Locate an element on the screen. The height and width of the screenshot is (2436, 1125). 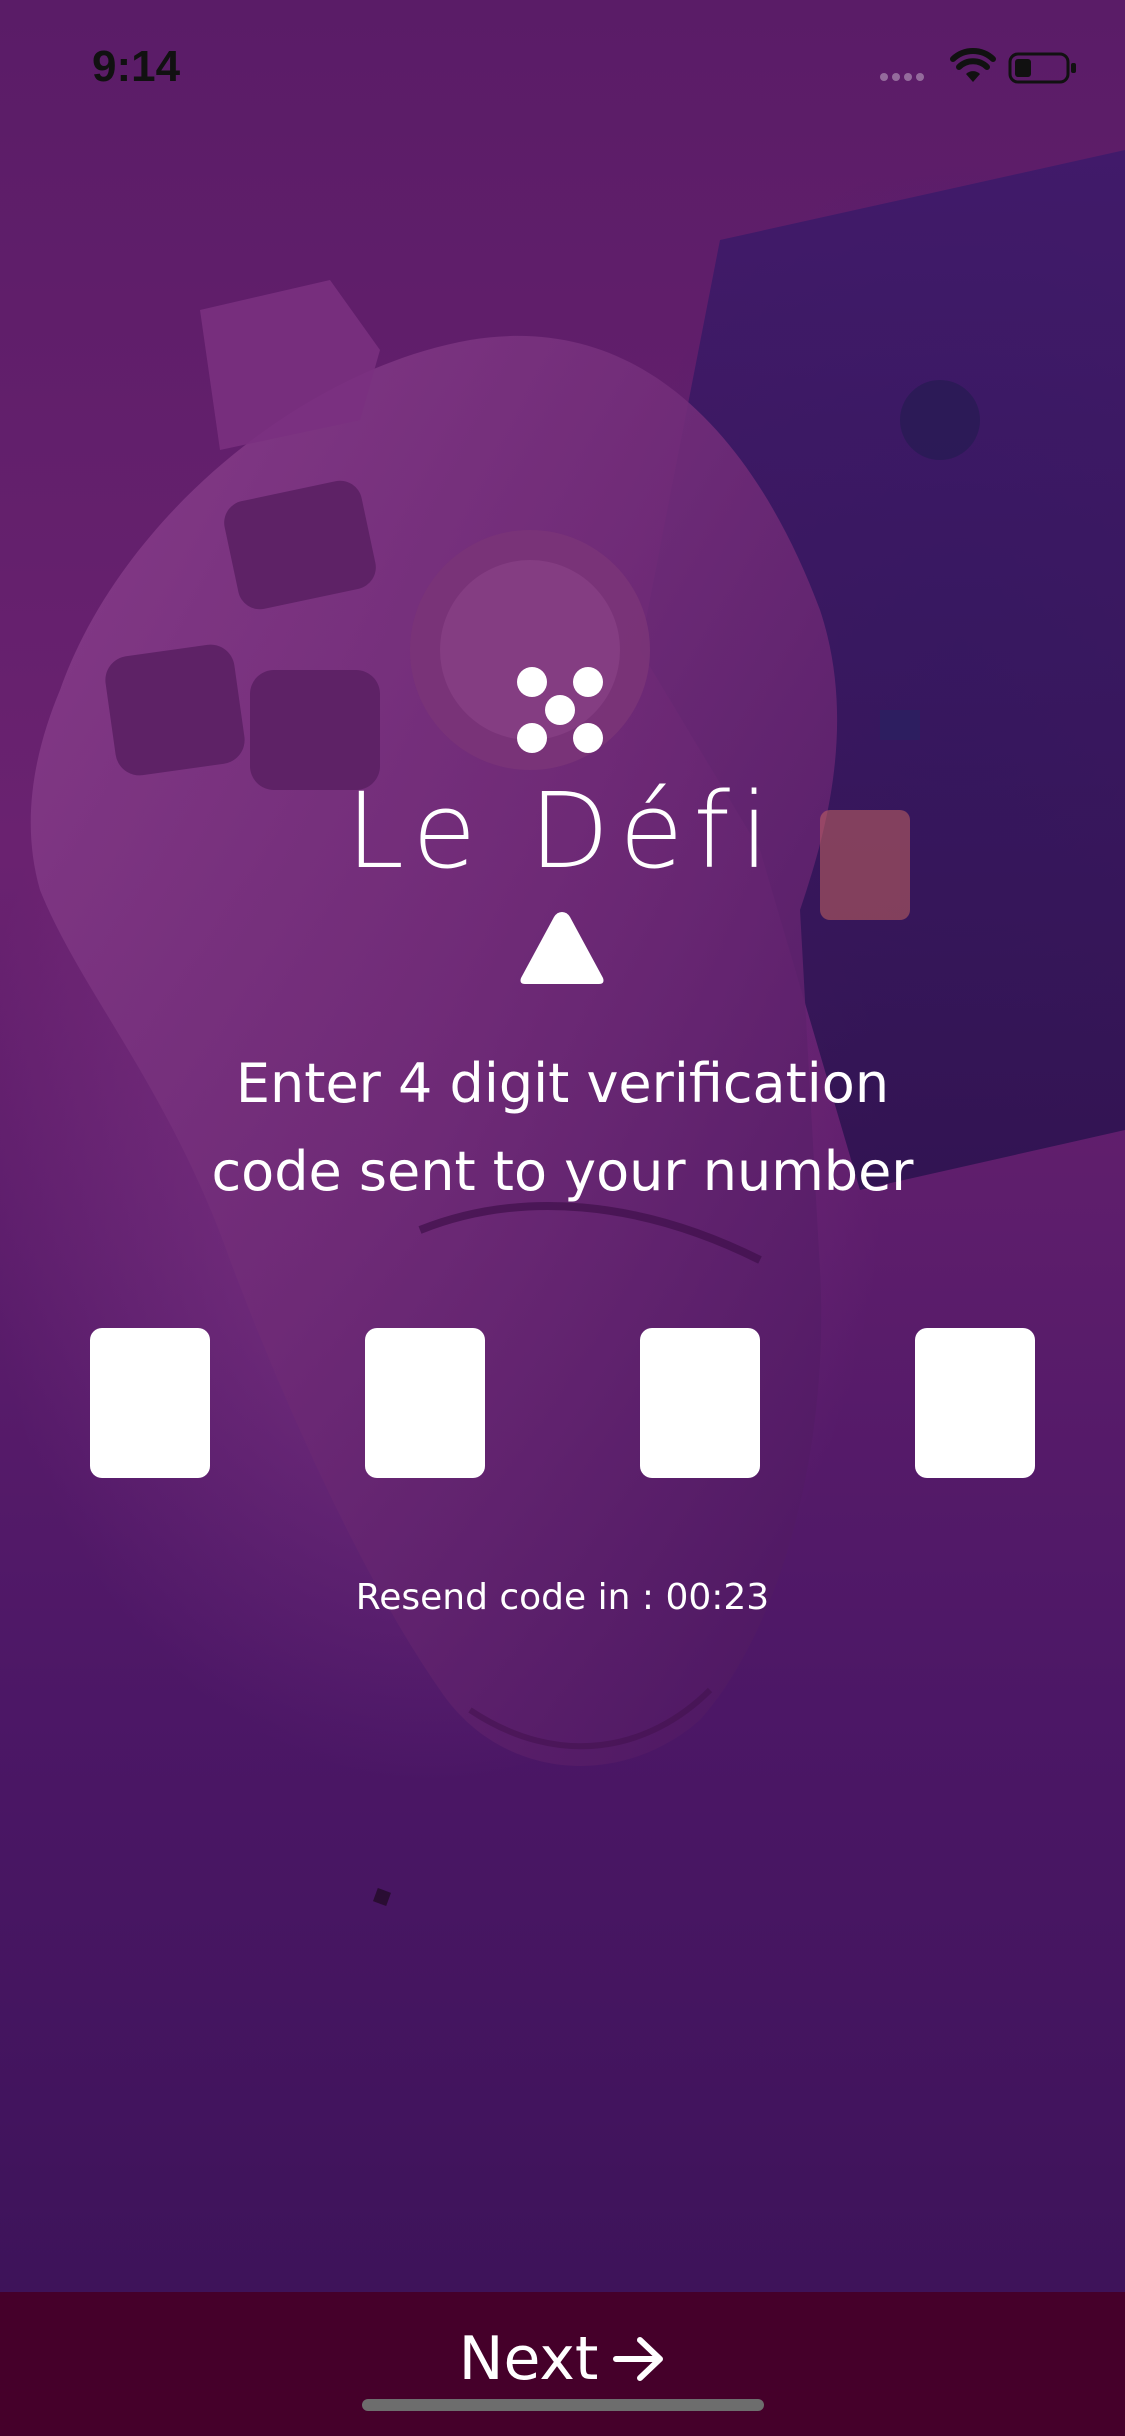
next-button: Next is located at coordinates (562, 2359).